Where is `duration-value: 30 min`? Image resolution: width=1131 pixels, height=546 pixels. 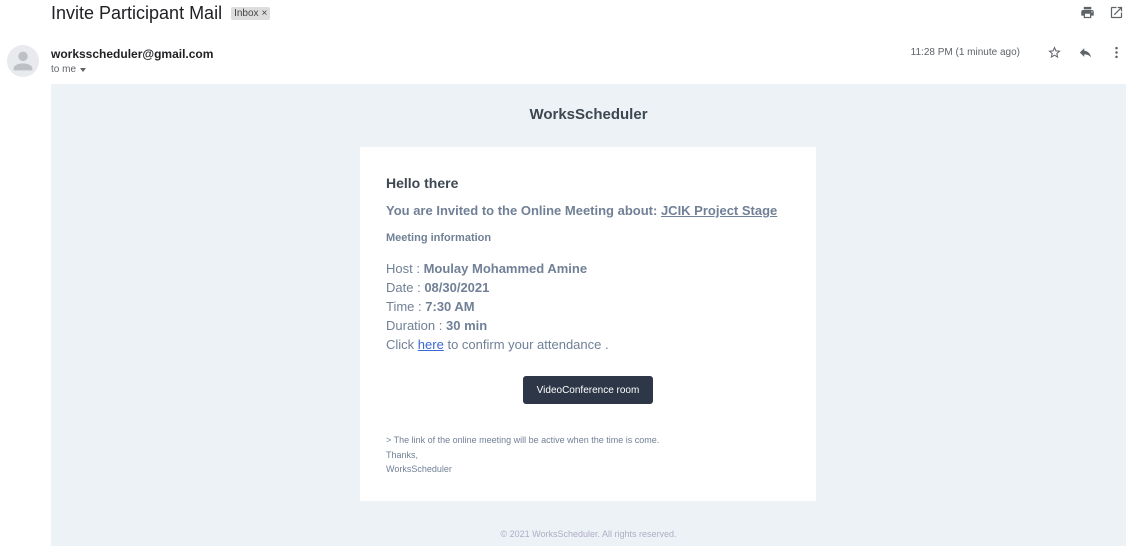 duration-value: 30 min is located at coordinates (467, 325).